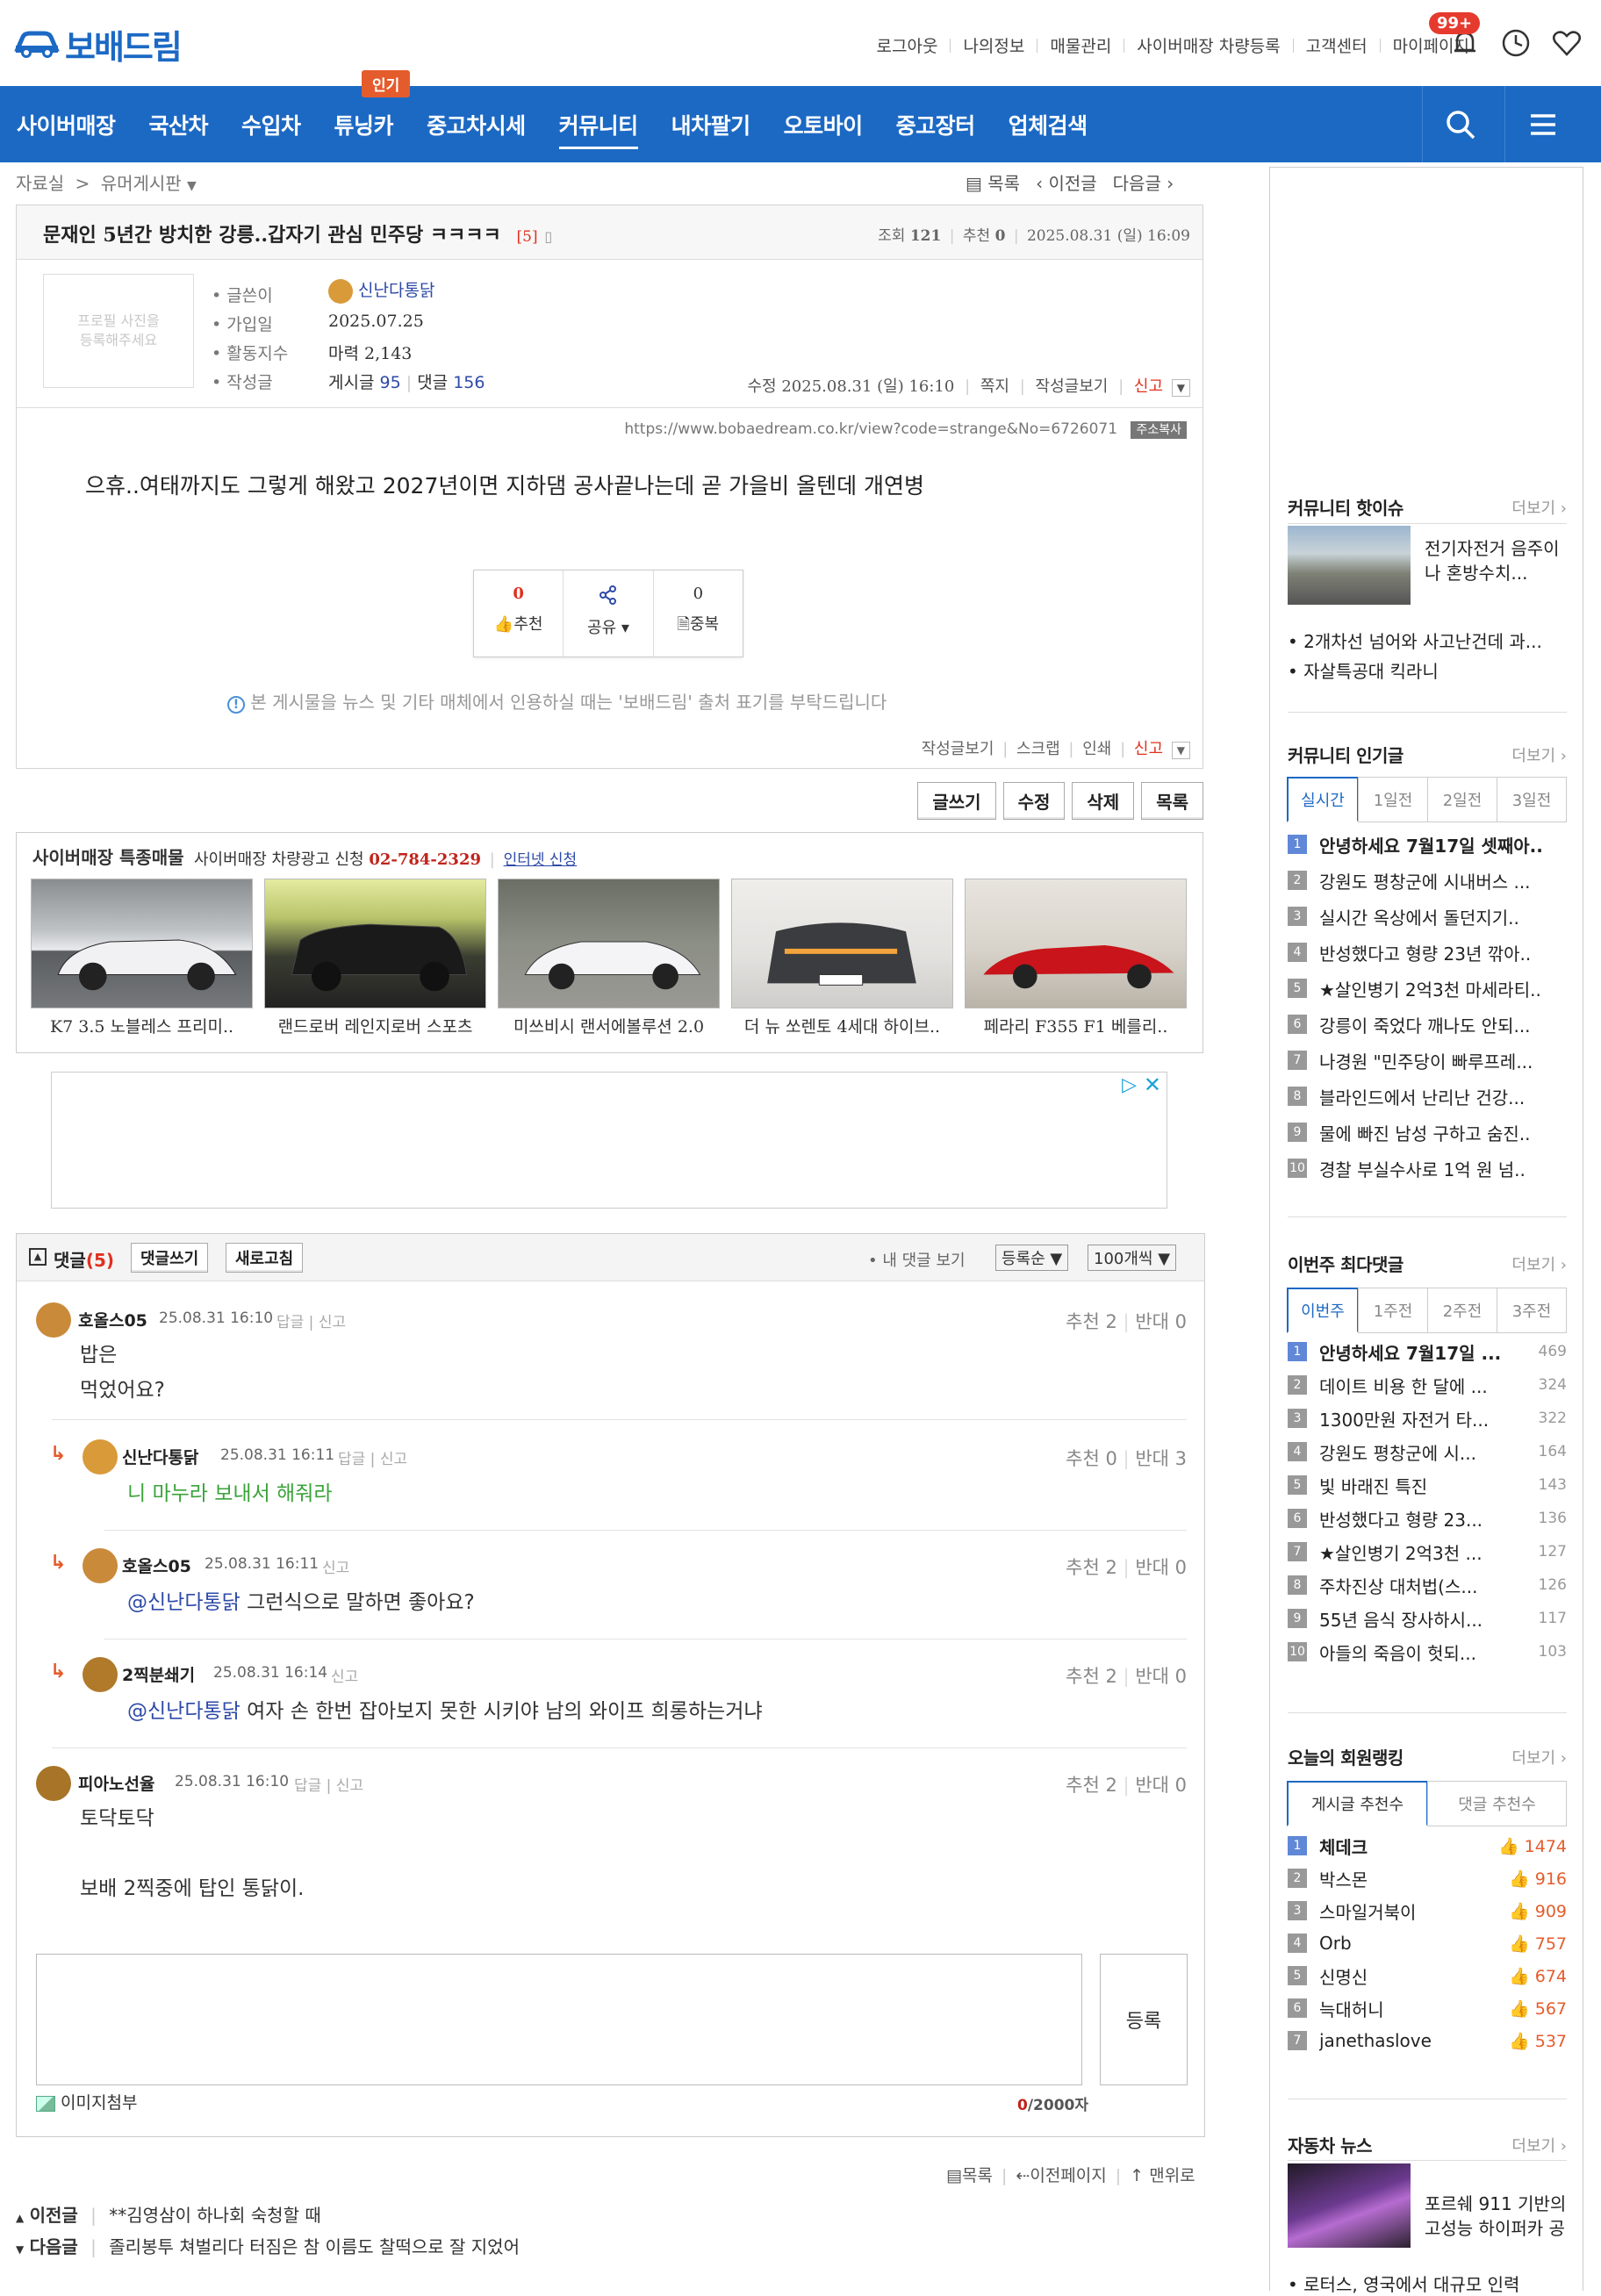  Describe the element at coordinates (1427, 1585) in the screenshot. I see `weekly-item: 8 주차진상 대처법(스... 126` at that location.